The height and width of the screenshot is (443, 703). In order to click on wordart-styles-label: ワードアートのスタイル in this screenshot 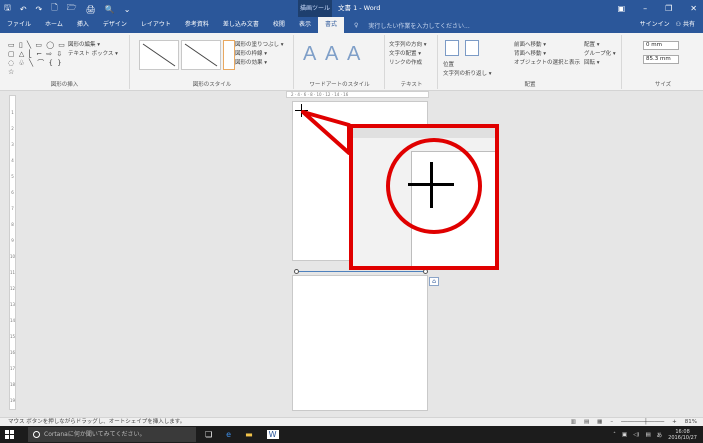, I will do `click(339, 85)`.